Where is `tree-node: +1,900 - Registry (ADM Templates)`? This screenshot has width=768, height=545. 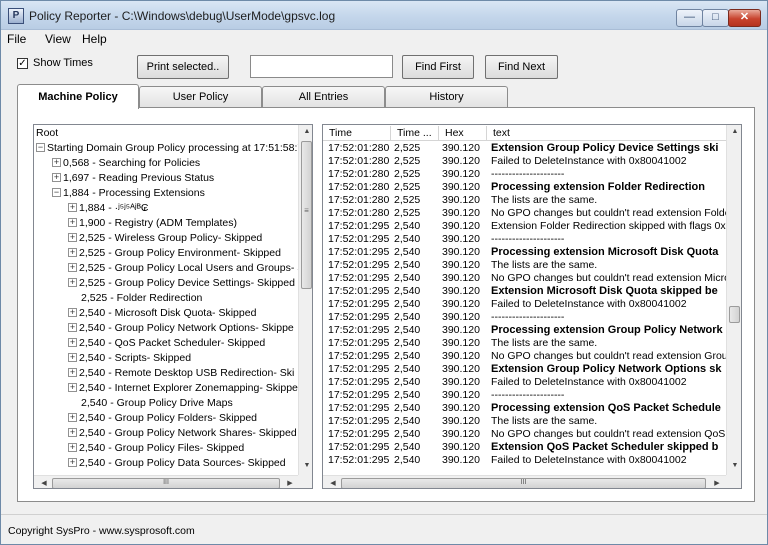
tree-node: +1,900 - Registry (ADM Templates) is located at coordinates (152, 223).